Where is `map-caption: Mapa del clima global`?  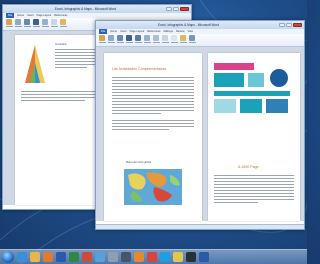 map-caption: Mapa del clima global is located at coordinates (139, 162).